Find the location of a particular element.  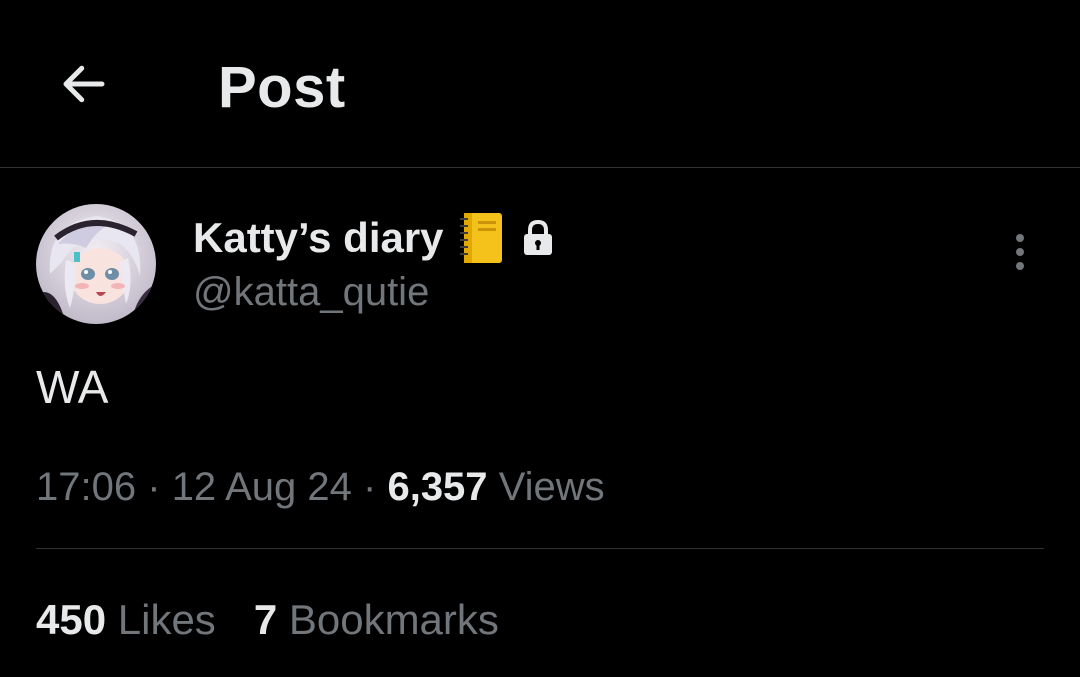

more-vertical-icon is located at coordinates (1020, 252).